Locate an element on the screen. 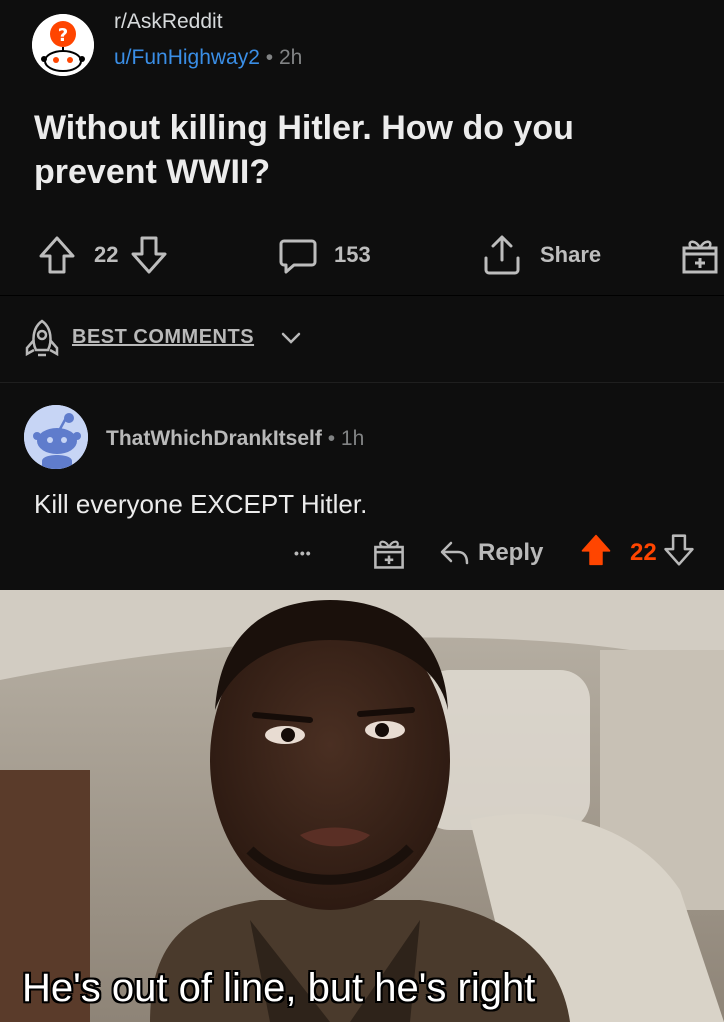  comment-downvote-button is located at coordinates (679, 553).